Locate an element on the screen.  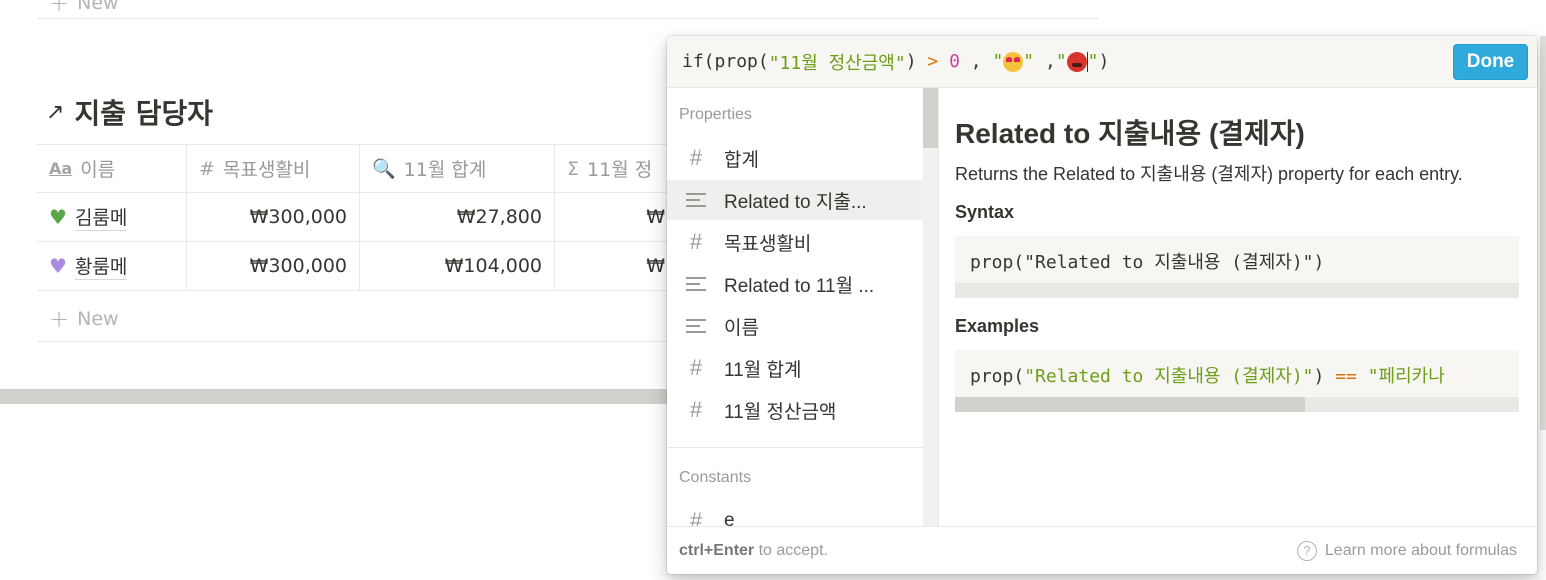
table-row: ♥ 황룸메 ₩300,000 ₩104,000 ₩ is located at coordinates (357, 266).